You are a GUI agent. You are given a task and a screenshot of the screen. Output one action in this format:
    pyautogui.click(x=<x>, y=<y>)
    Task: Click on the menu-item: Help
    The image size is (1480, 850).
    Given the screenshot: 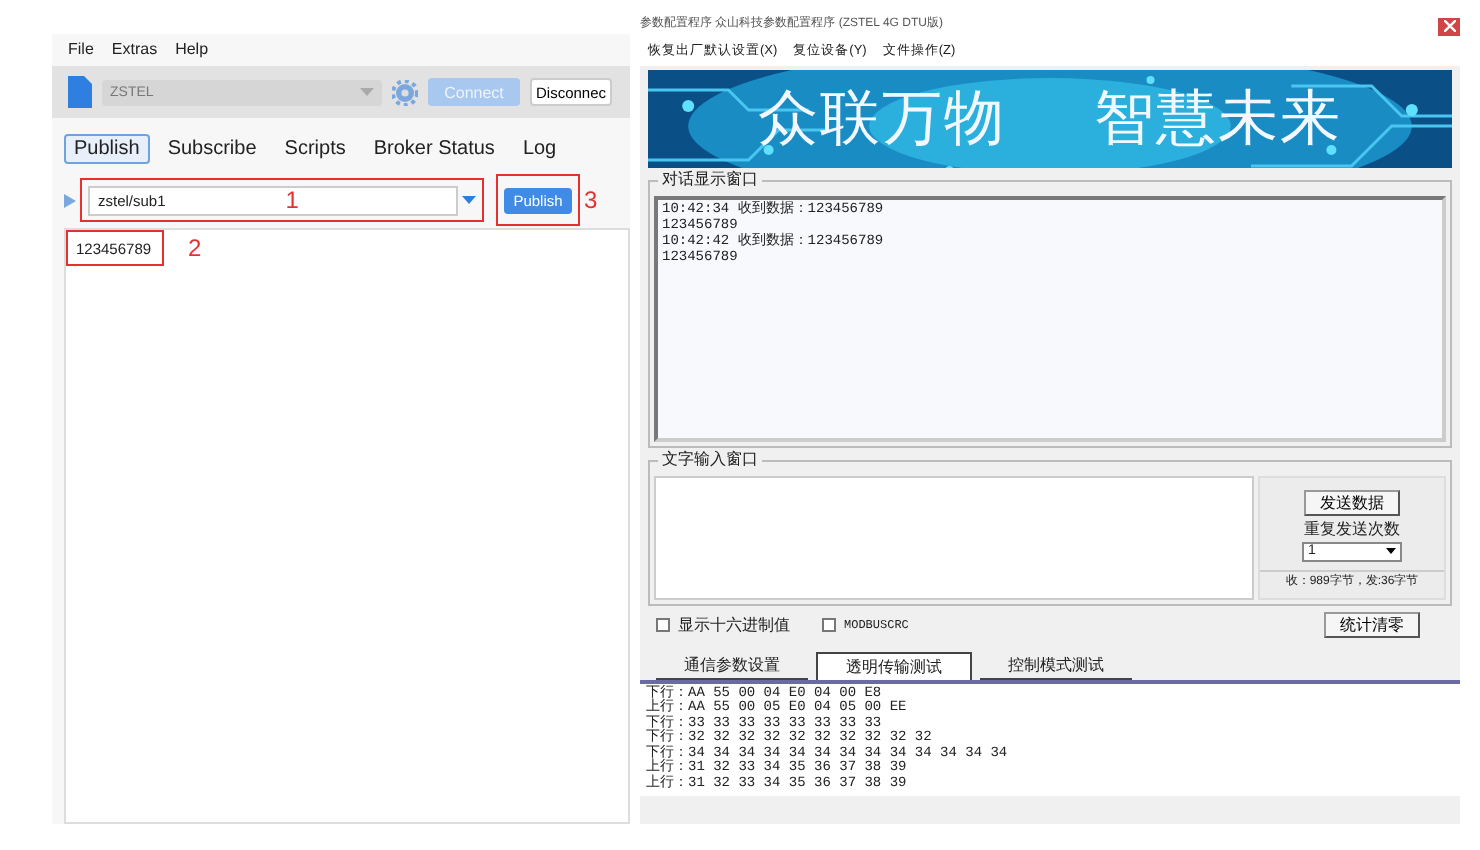 What is the action you would take?
    pyautogui.click(x=192, y=50)
    